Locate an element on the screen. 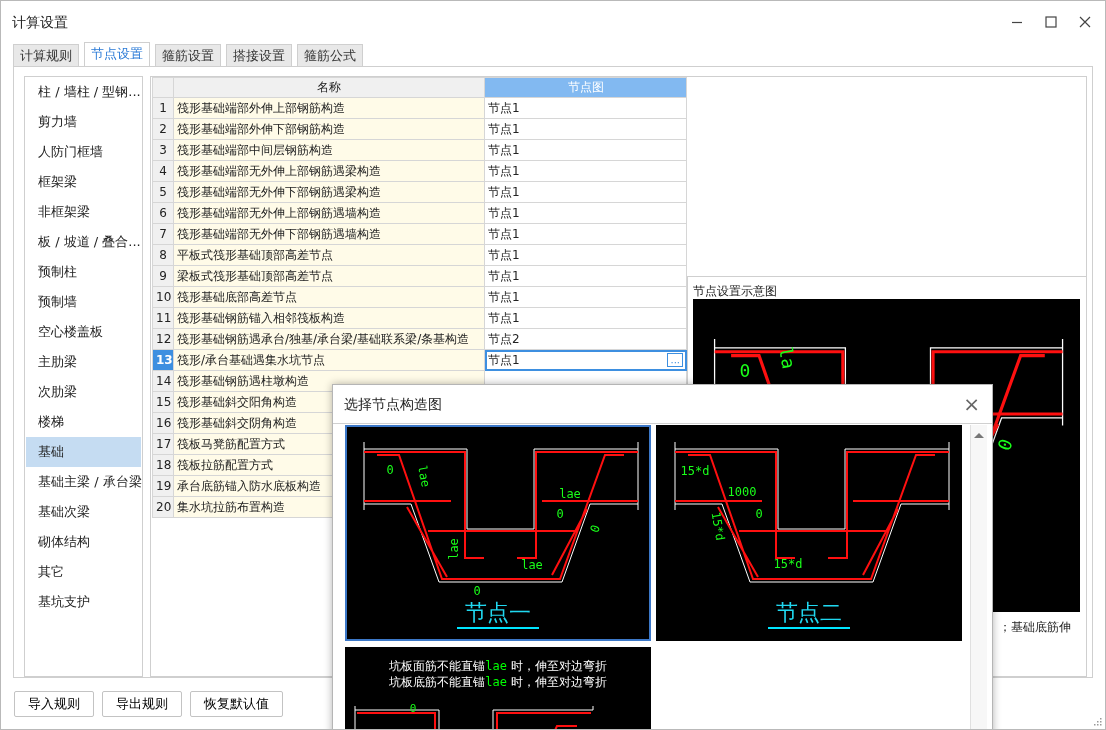  resize-grip-icon is located at coordinates (1098, 722).